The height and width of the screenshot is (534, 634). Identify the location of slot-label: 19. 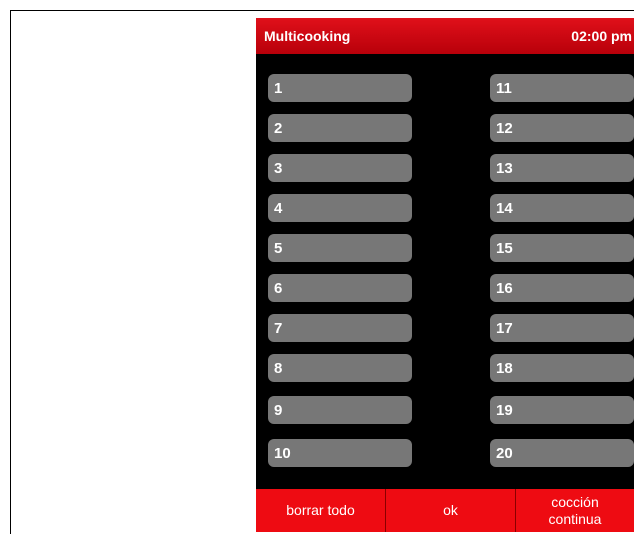
(504, 410).